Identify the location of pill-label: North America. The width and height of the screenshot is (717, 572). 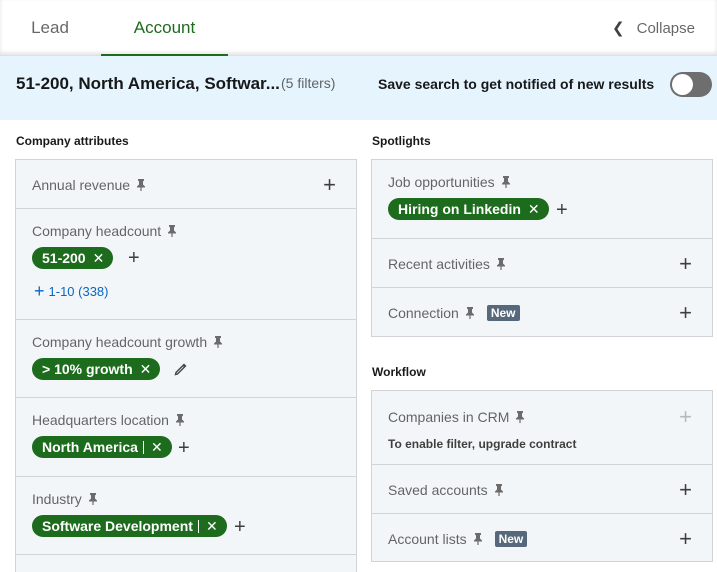
(90, 447).